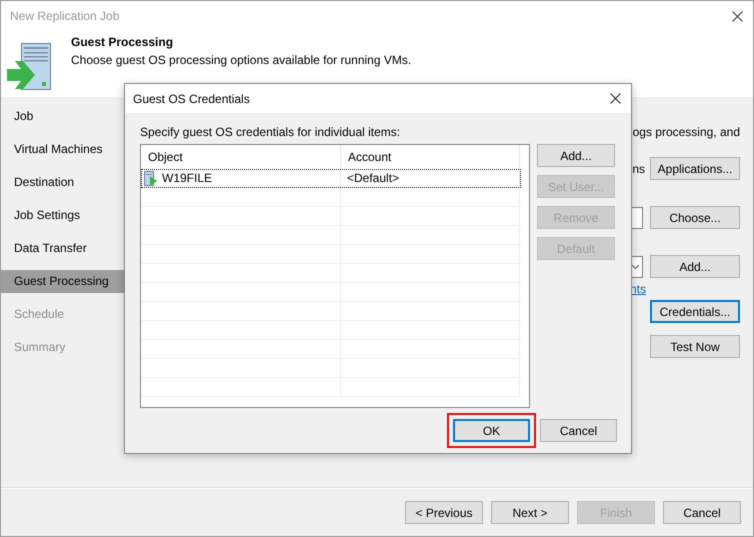  What do you see at coordinates (271, 132) in the screenshot?
I see `instruction-text: Specify guest OS credentials for individual items:` at bounding box center [271, 132].